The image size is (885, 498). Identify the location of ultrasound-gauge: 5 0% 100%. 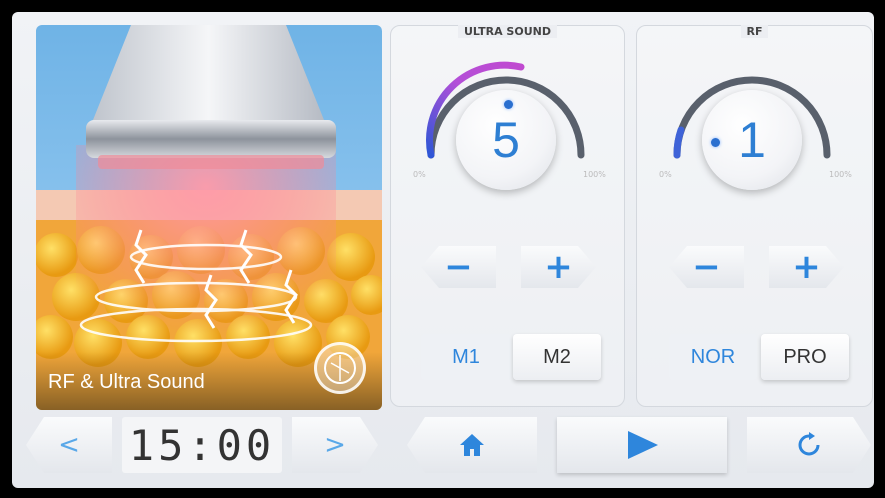
(508, 135).